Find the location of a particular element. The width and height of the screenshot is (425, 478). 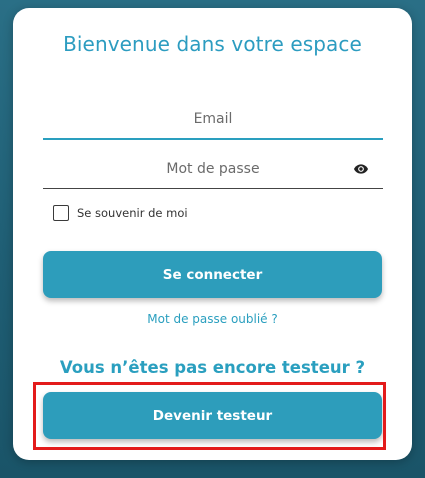

eye-icon is located at coordinates (361, 169).